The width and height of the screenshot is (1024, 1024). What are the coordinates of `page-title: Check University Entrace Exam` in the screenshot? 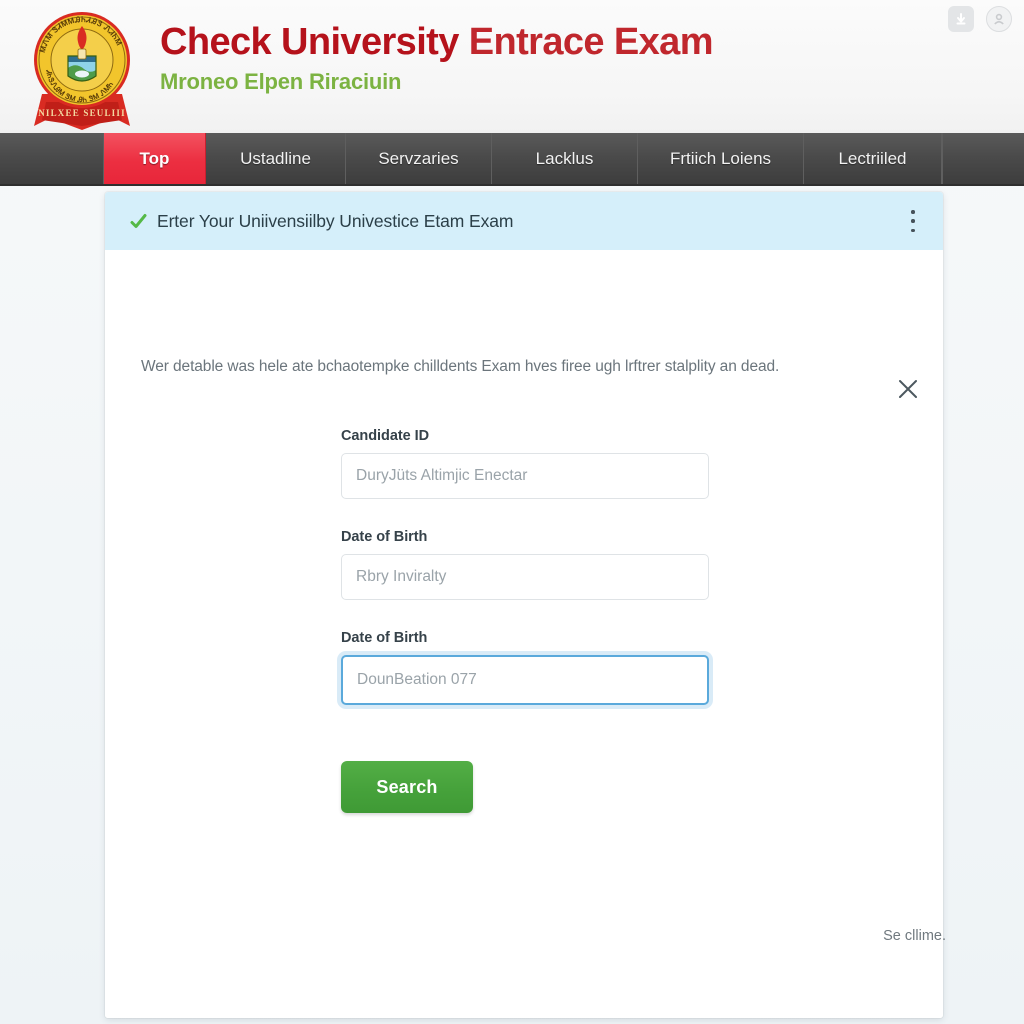 It's located at (437, 42).